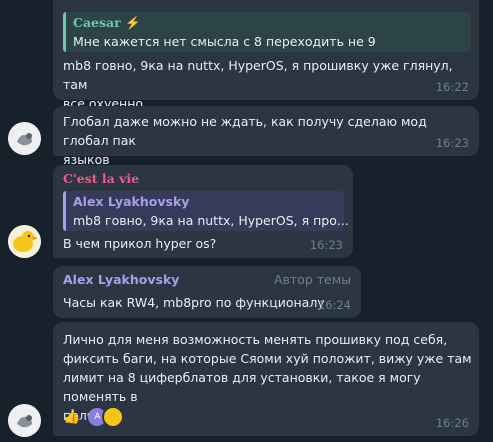 The width and height of the screenshot is (493, 442). Describe the element at coordinates (452, 423) in the screenshot. I see `message-time: 16:26` at that location.